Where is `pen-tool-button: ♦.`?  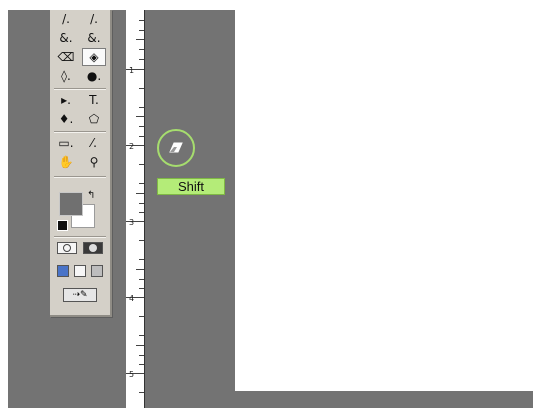
pen-tool-button: ♦. is located at coordinates (66, 119).